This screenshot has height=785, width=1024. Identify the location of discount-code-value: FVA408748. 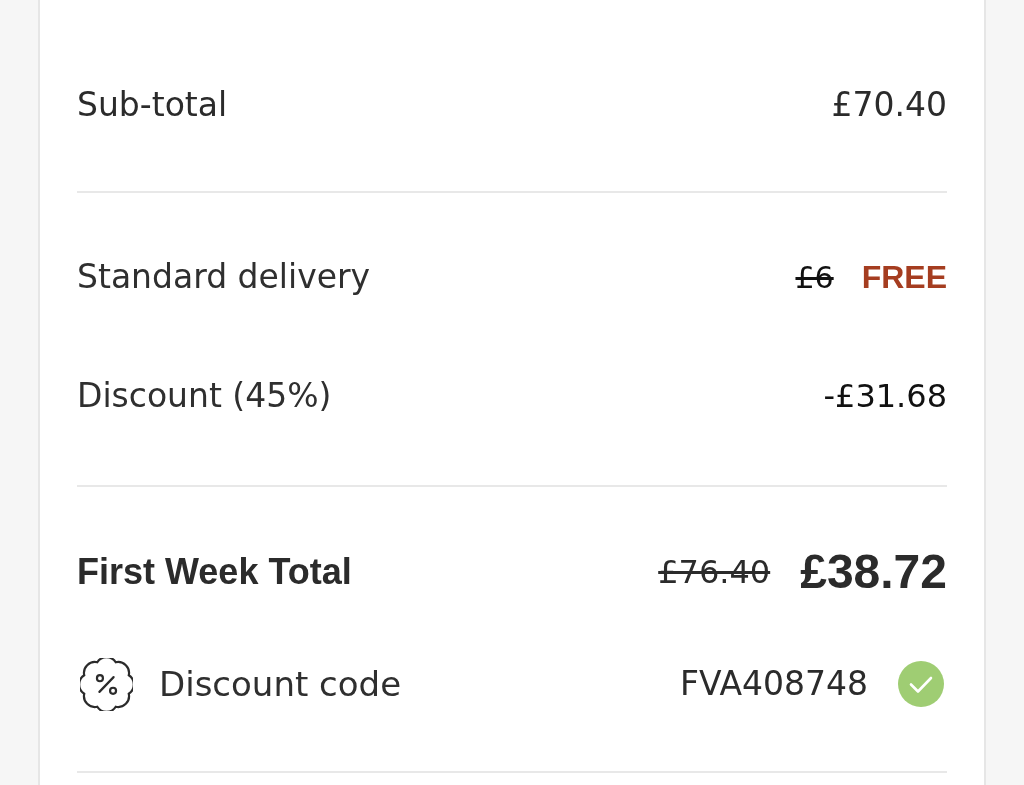
(774, 684).